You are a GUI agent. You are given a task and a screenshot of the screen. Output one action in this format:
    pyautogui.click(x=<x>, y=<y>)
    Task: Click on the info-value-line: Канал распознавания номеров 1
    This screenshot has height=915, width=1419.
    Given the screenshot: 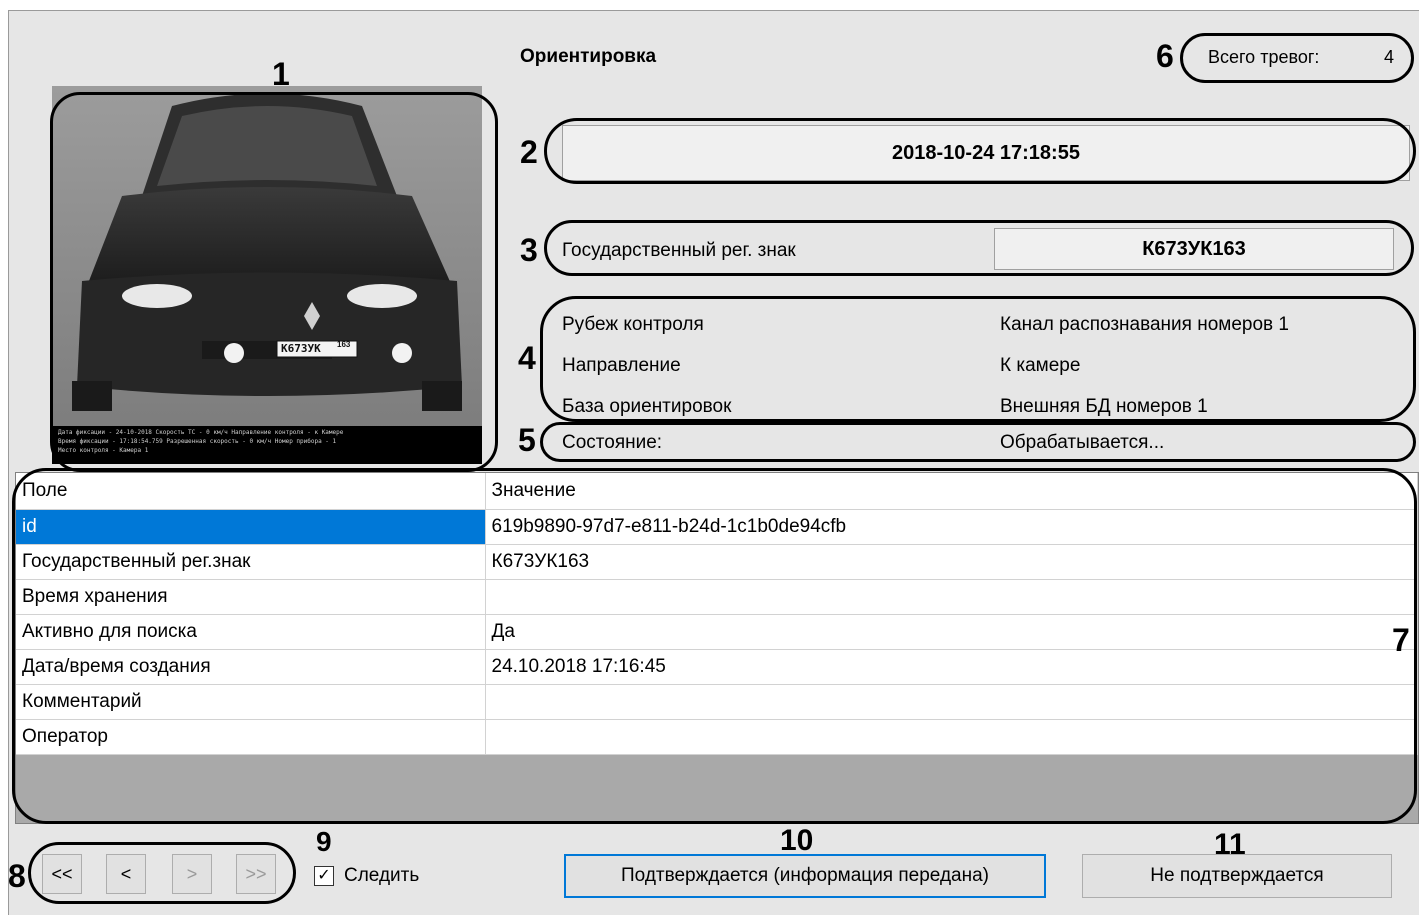 What is the action you would take?
    pyautogui.click(x=1144, y=324)
    